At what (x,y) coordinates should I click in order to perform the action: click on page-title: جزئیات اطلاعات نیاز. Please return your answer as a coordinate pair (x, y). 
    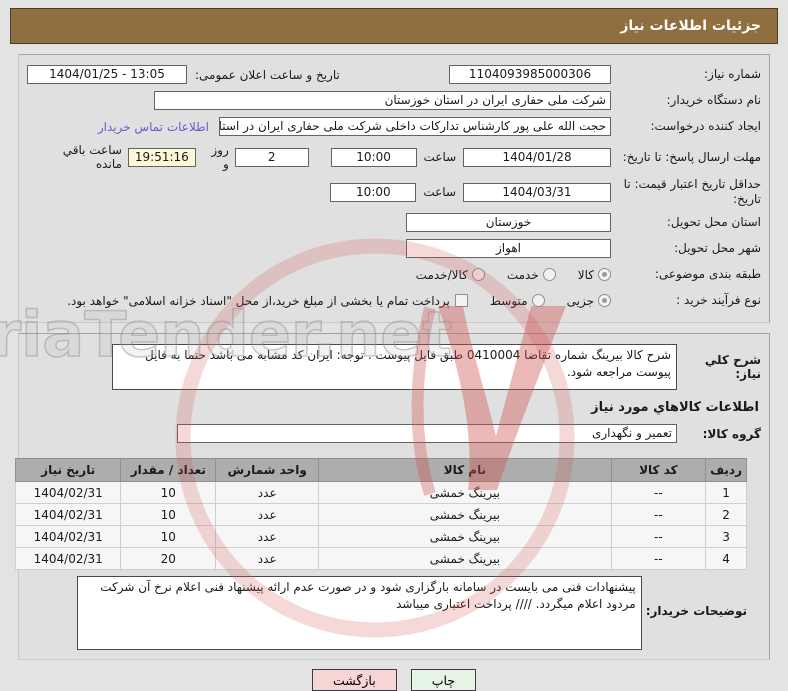
    Looking at the image, I should click on (690, 26).